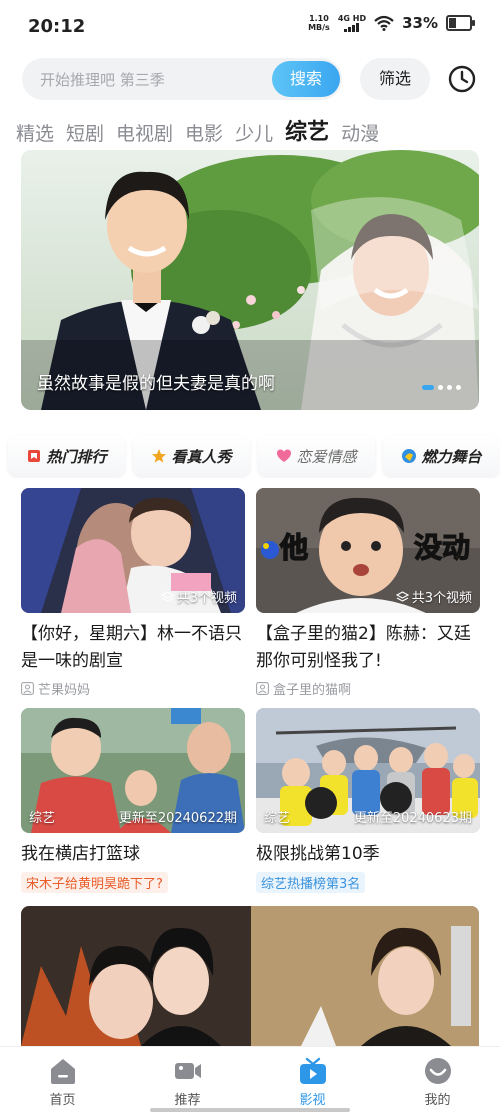 Image resolution: width=500 pixels, height=1116 pixels. I want to click on author-name: 盒子里的猫啊, so click(312, 690).